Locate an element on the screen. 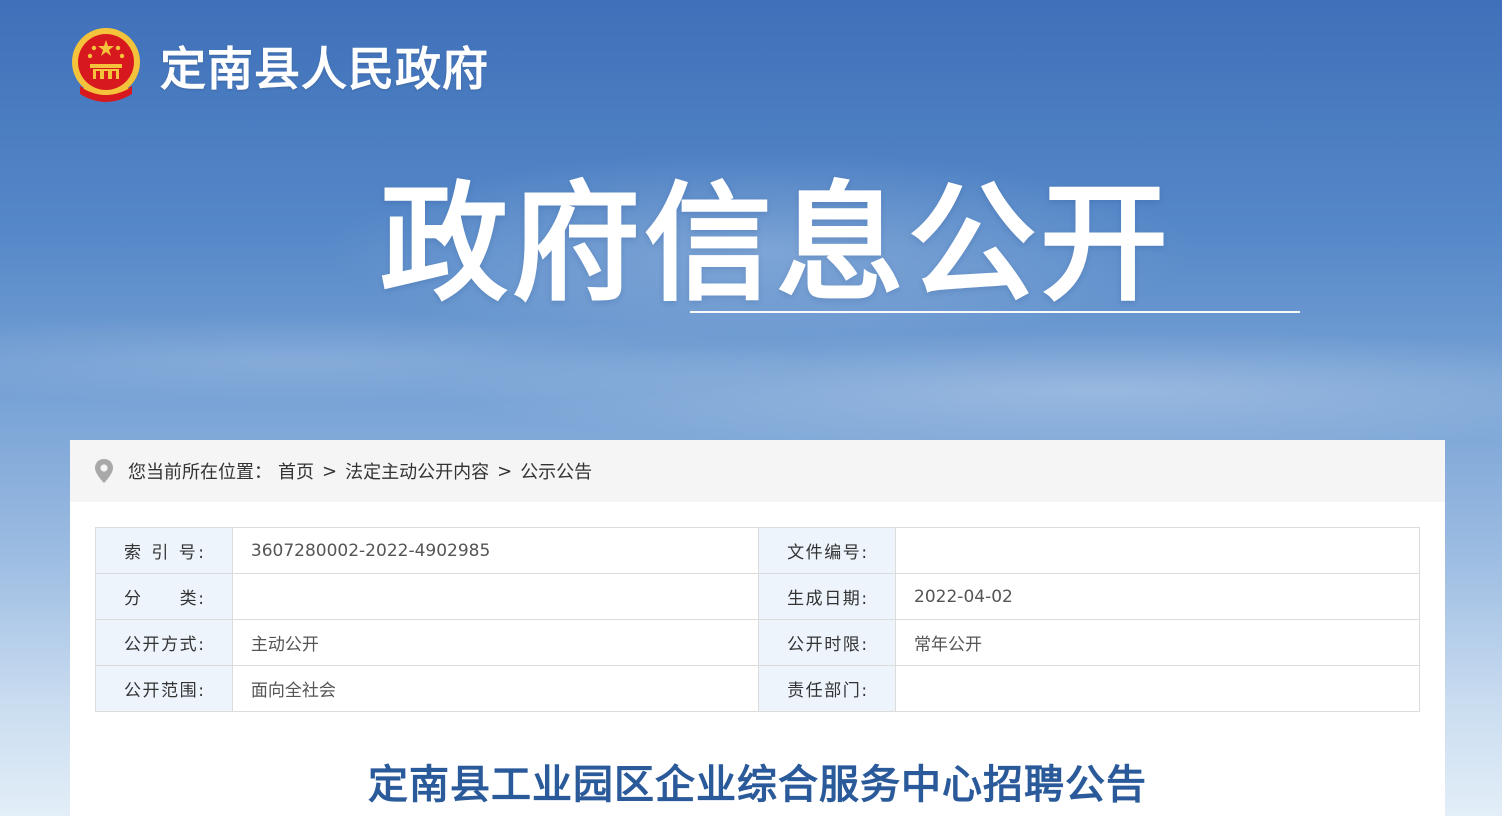  breadcrumb-prefix: 您当前所在位置： is located at coordinates (200, 472).